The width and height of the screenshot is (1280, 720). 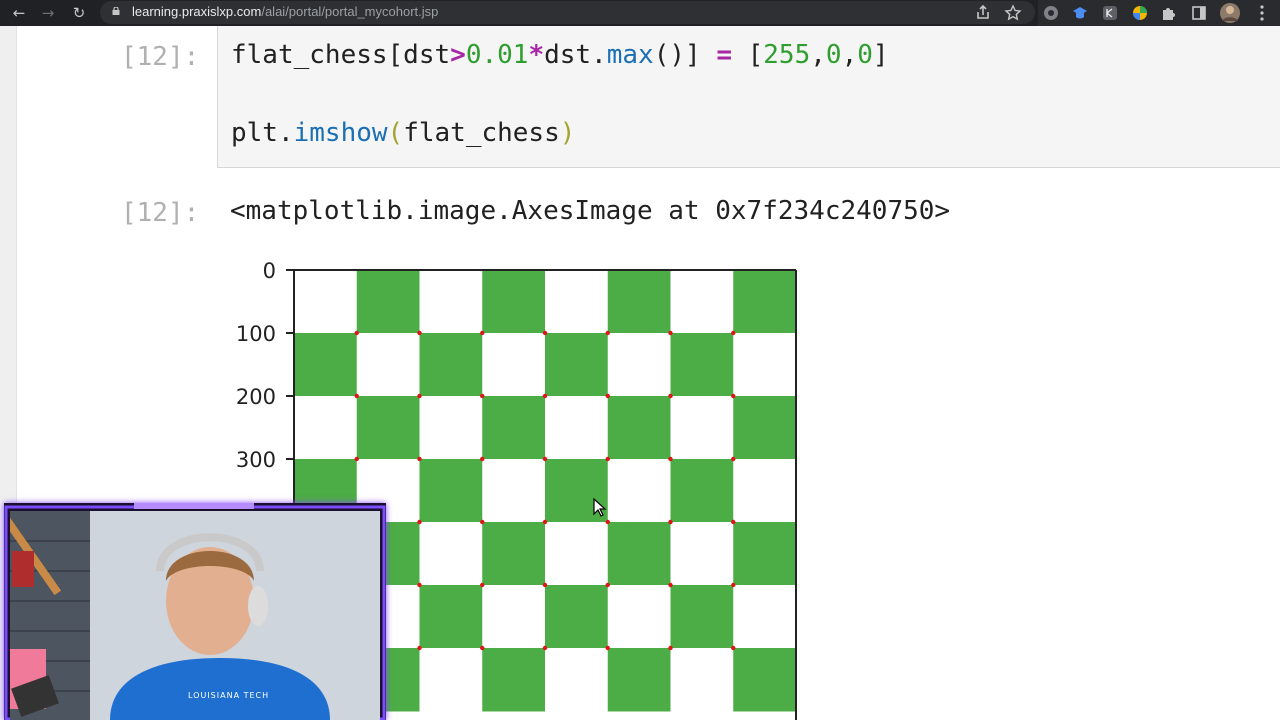 I want to click on y-tick-label: 0, so click(x=269, y=271).